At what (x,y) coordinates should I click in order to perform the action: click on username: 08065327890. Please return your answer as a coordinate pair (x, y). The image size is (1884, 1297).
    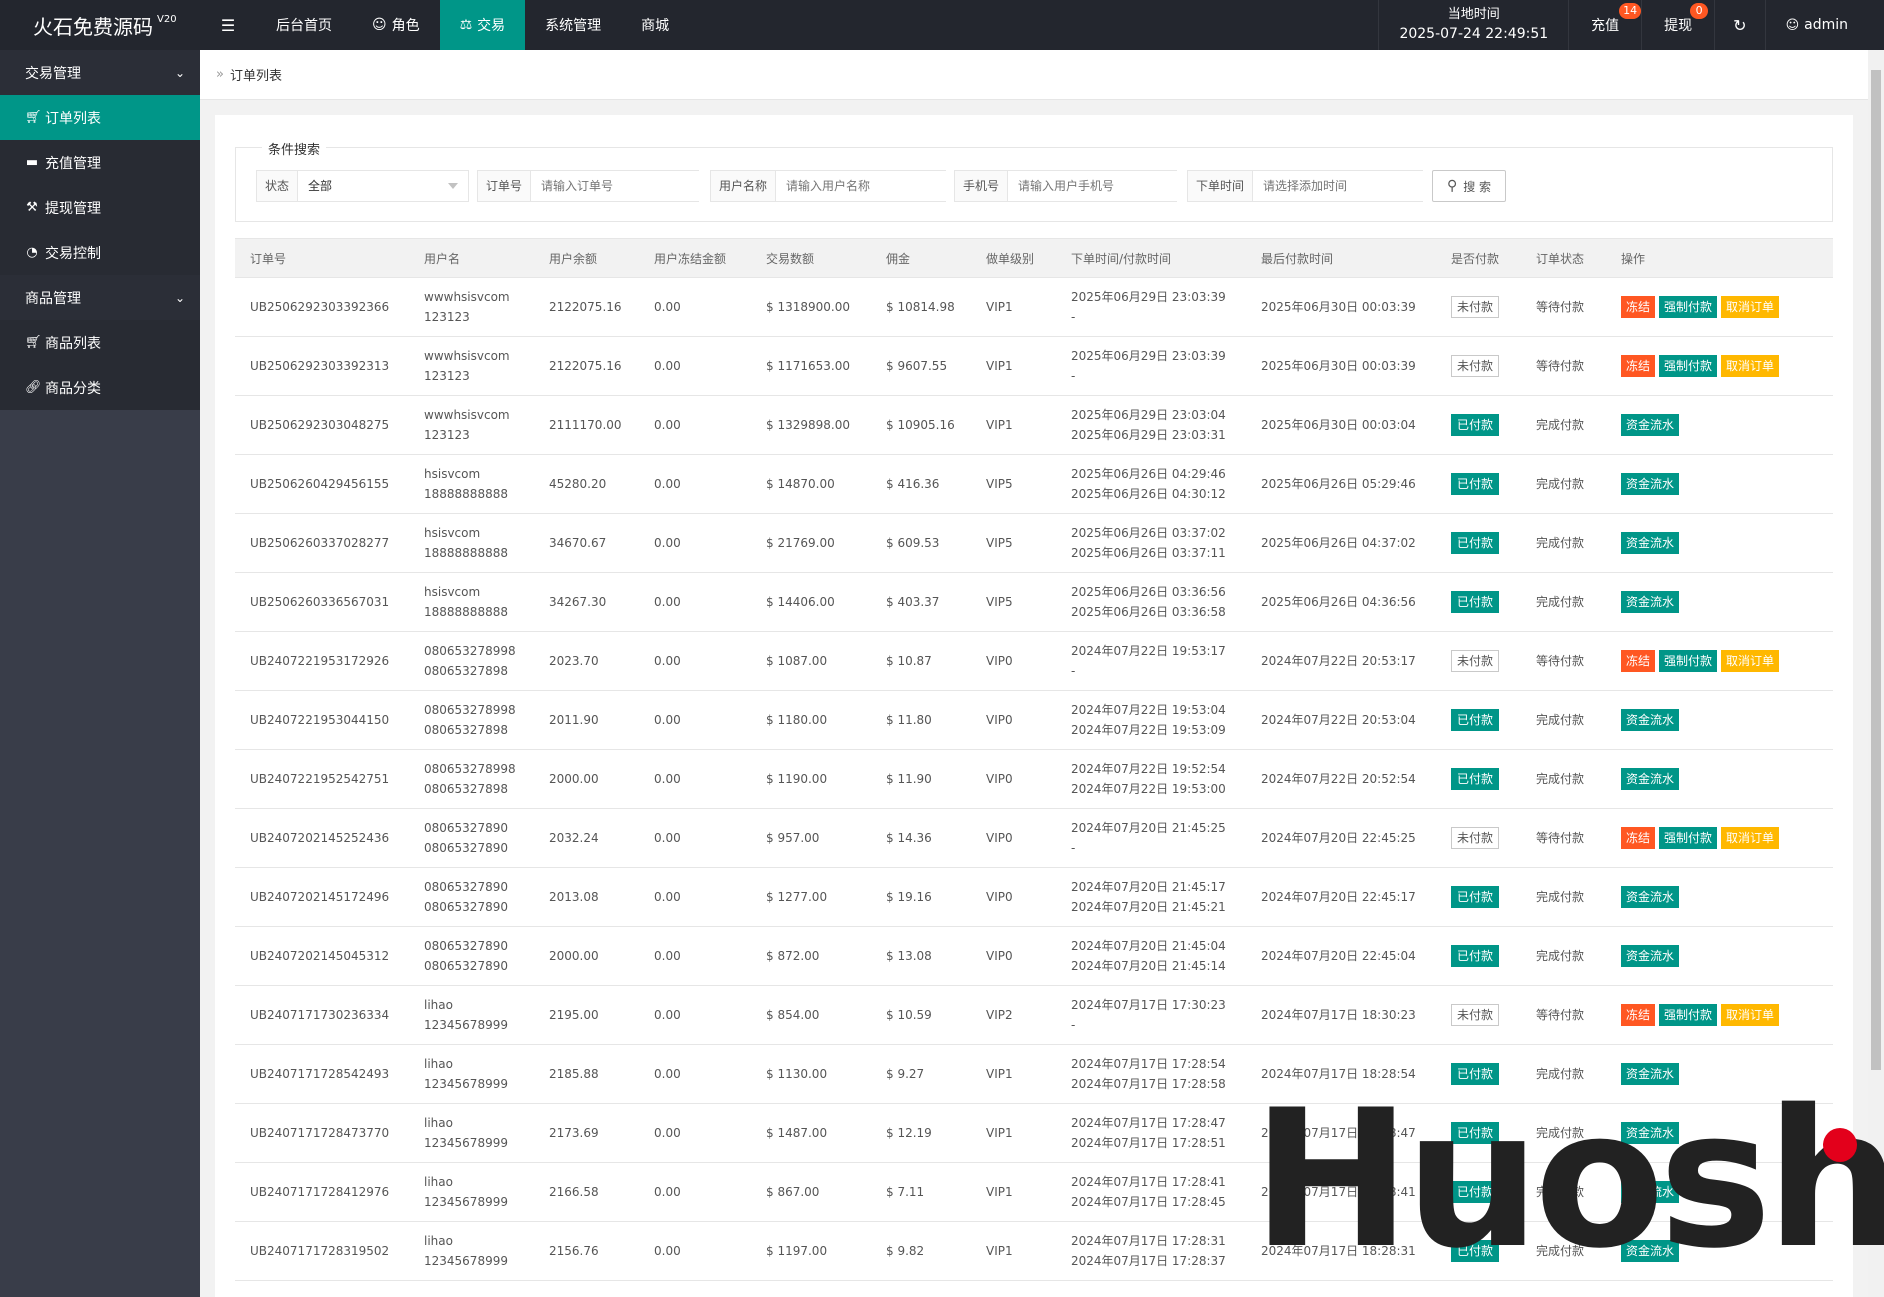
    Looking at the image, I should click on (466, 946).